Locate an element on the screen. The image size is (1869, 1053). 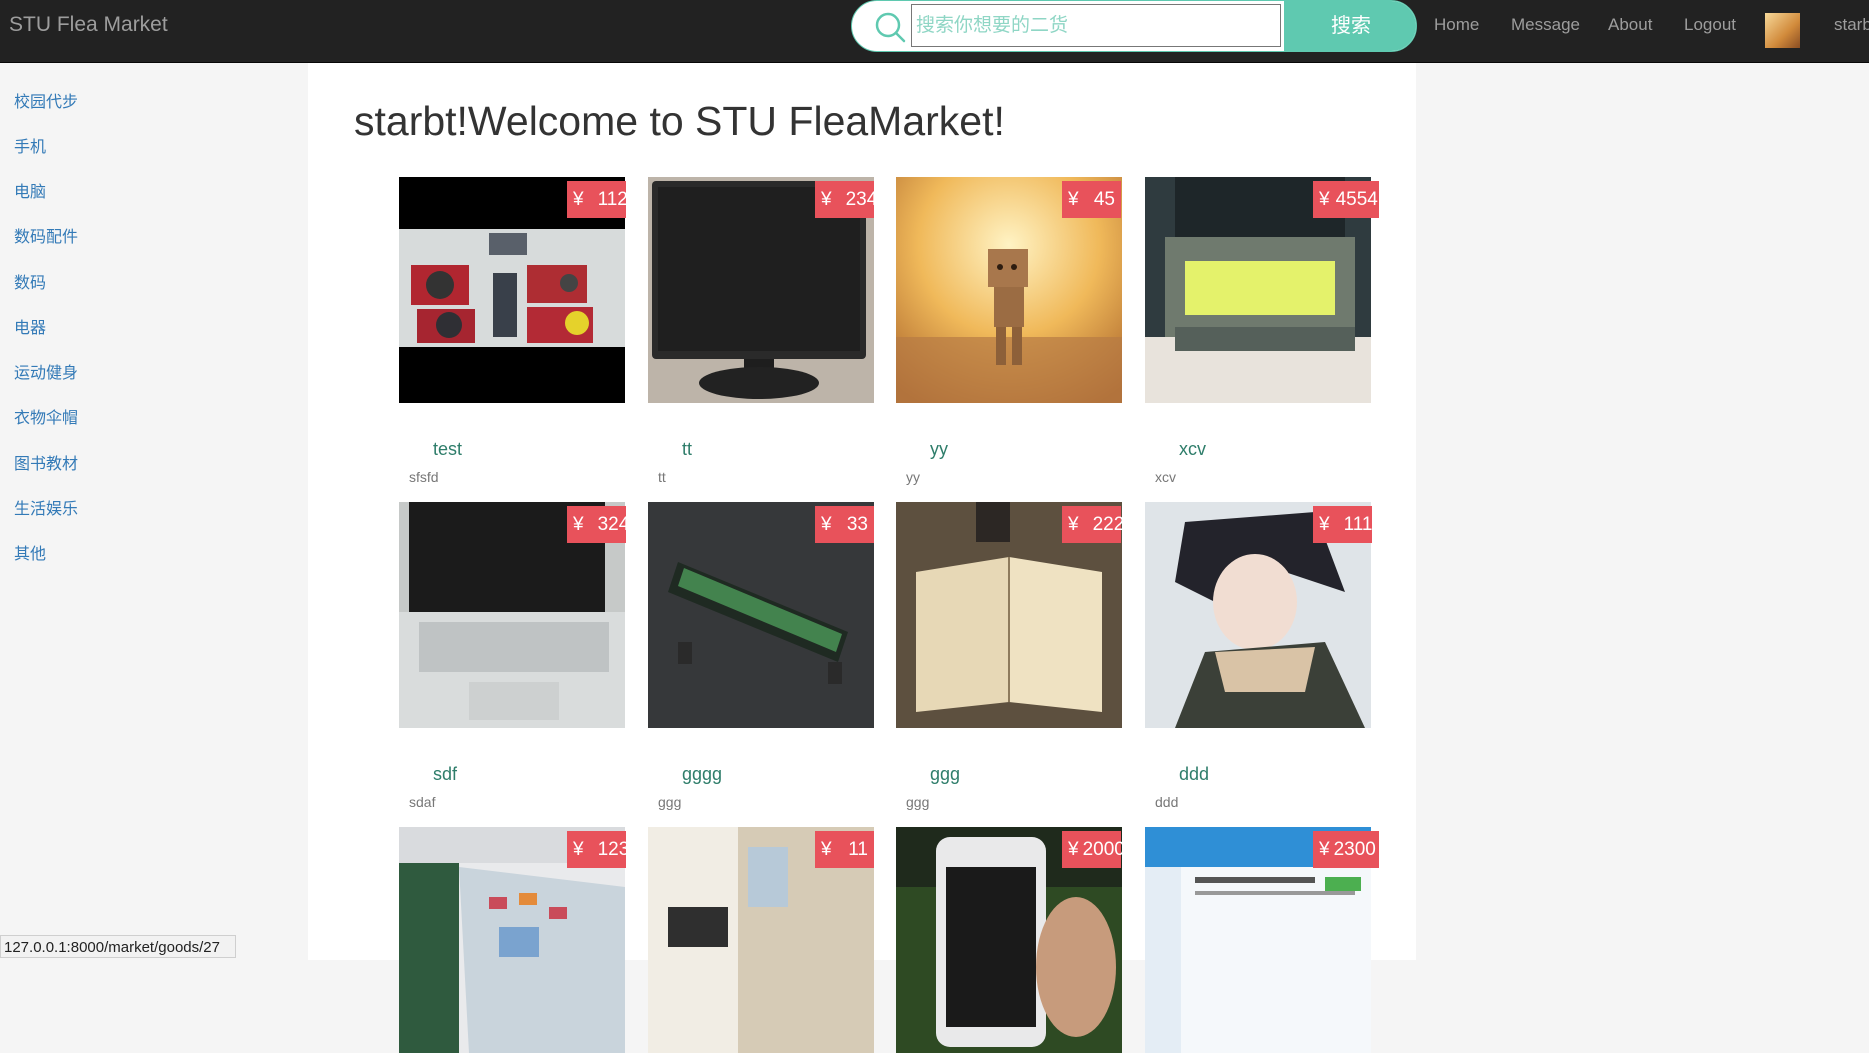
sidebar-item-sports: 运动健身 is located at coordinates (46, 371).